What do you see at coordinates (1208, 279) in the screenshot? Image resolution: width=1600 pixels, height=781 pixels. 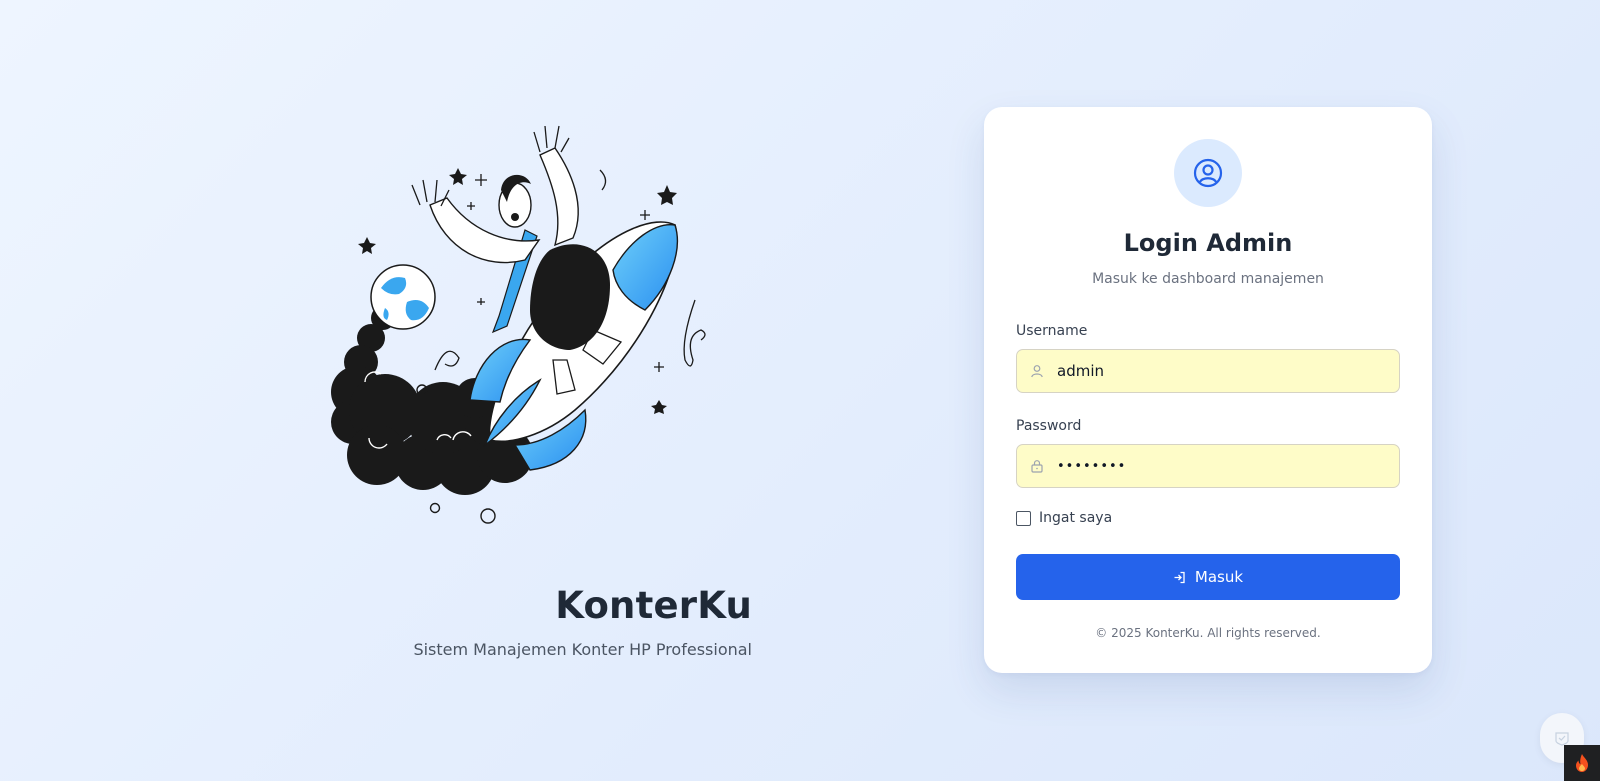 I see `login-subtitle: Masuk ke dashboard manajemen` at bounding box center [1208, 279].